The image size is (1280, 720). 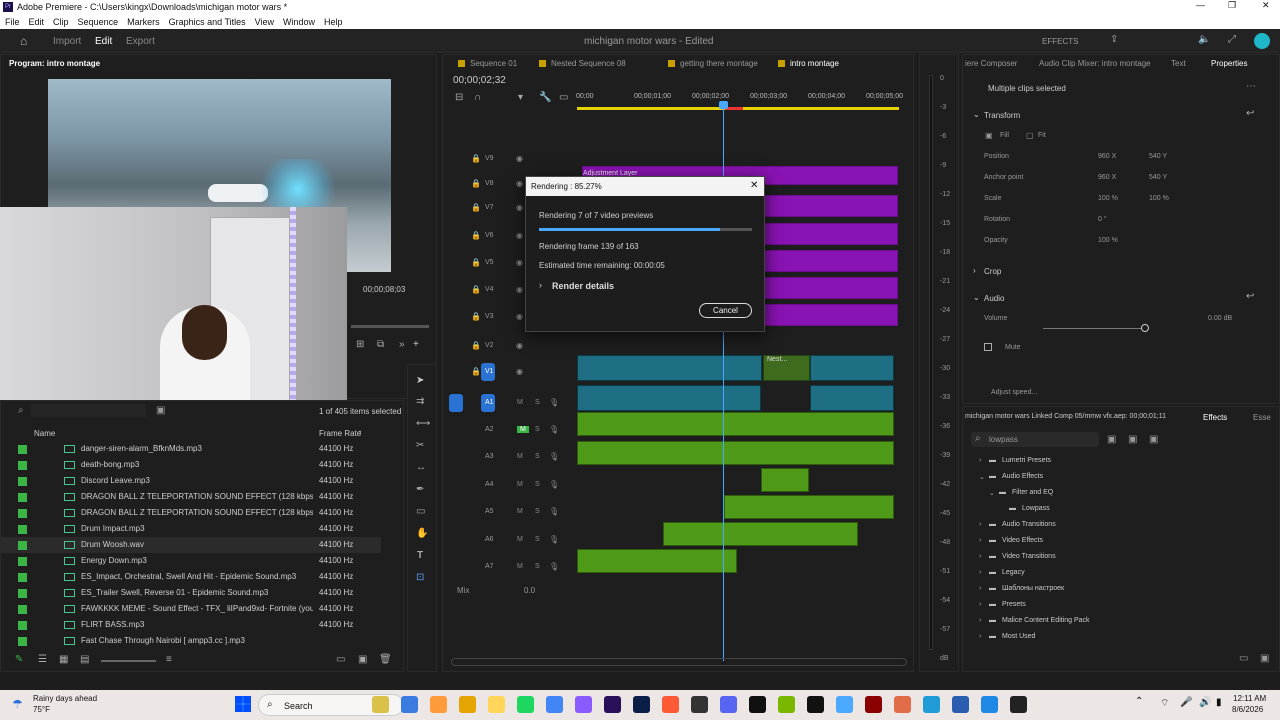 I want to click on weather-icon: ☂, so click(x=17, y=704).